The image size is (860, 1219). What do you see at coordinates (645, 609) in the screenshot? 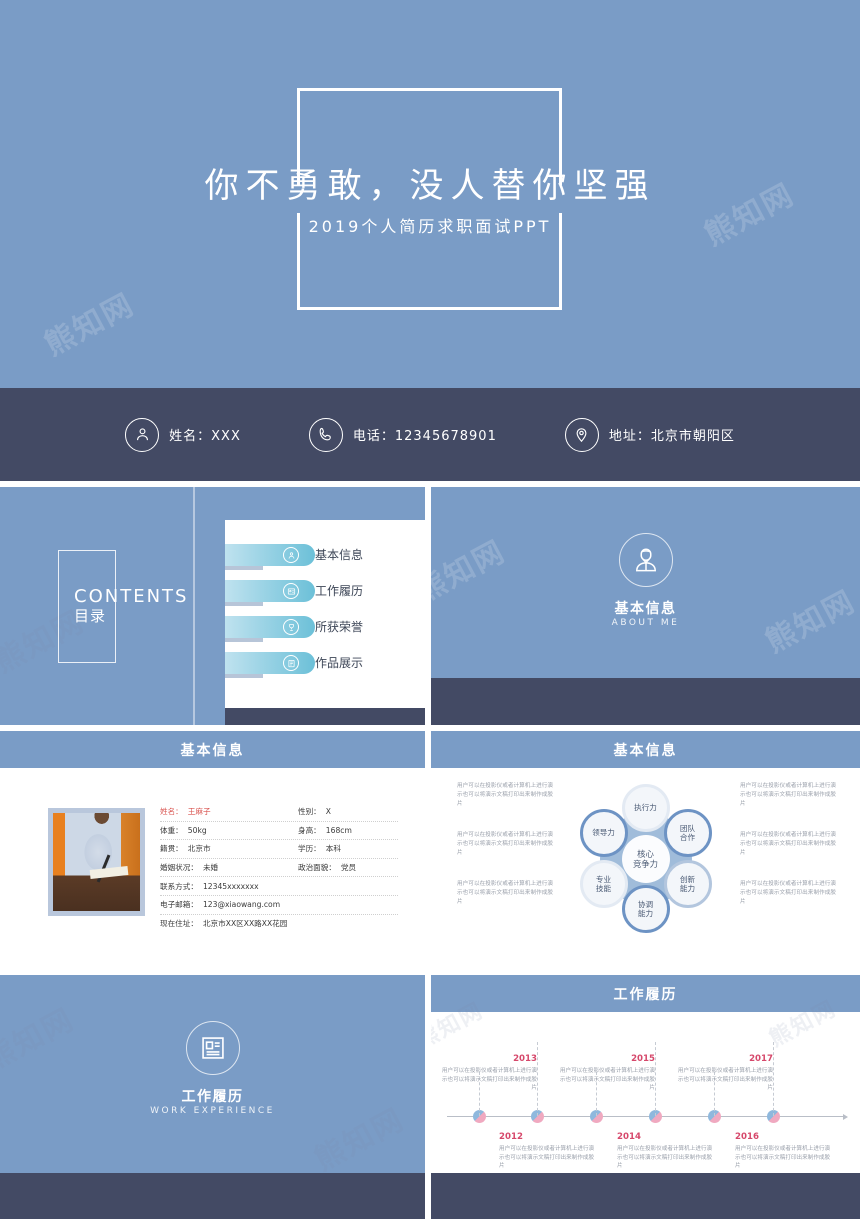
I see `about-divider-title-cn: 基本信息` at bounding box center [645, 609].